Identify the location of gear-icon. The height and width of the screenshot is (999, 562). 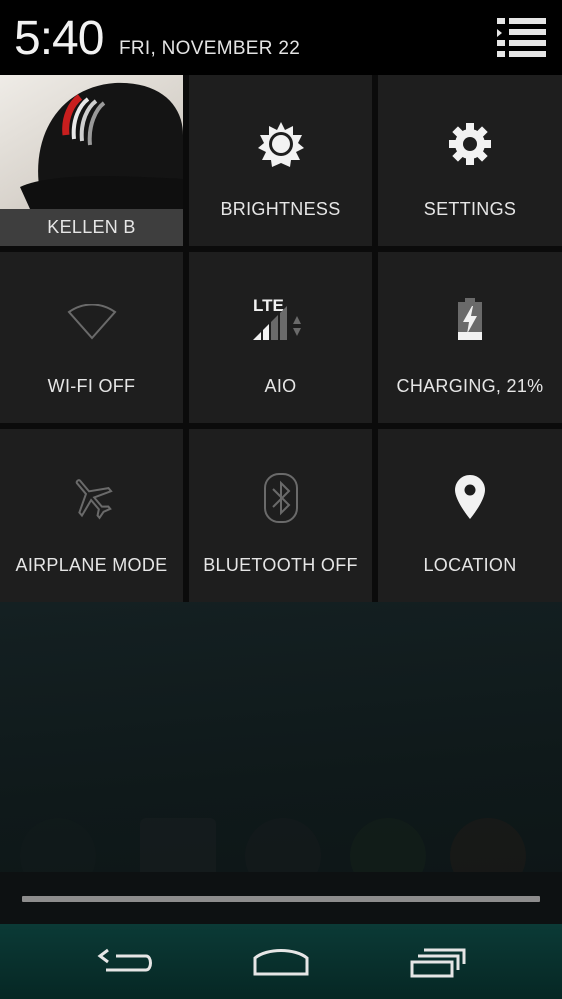
(470, 146).